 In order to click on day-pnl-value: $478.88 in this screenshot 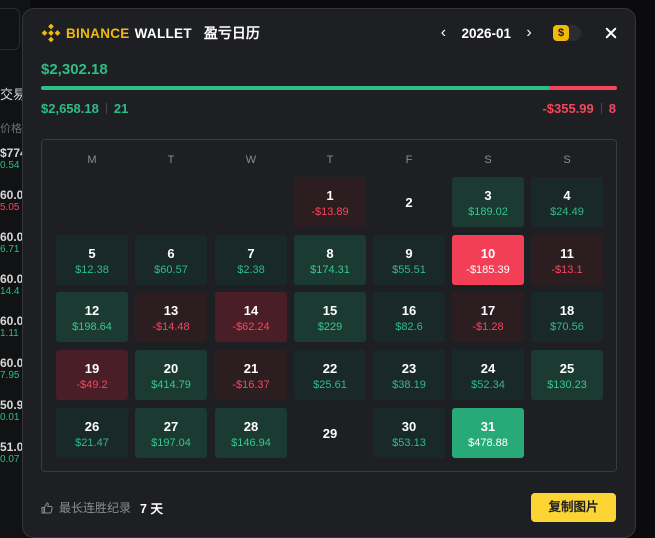, I will do `click(488, 443)`.